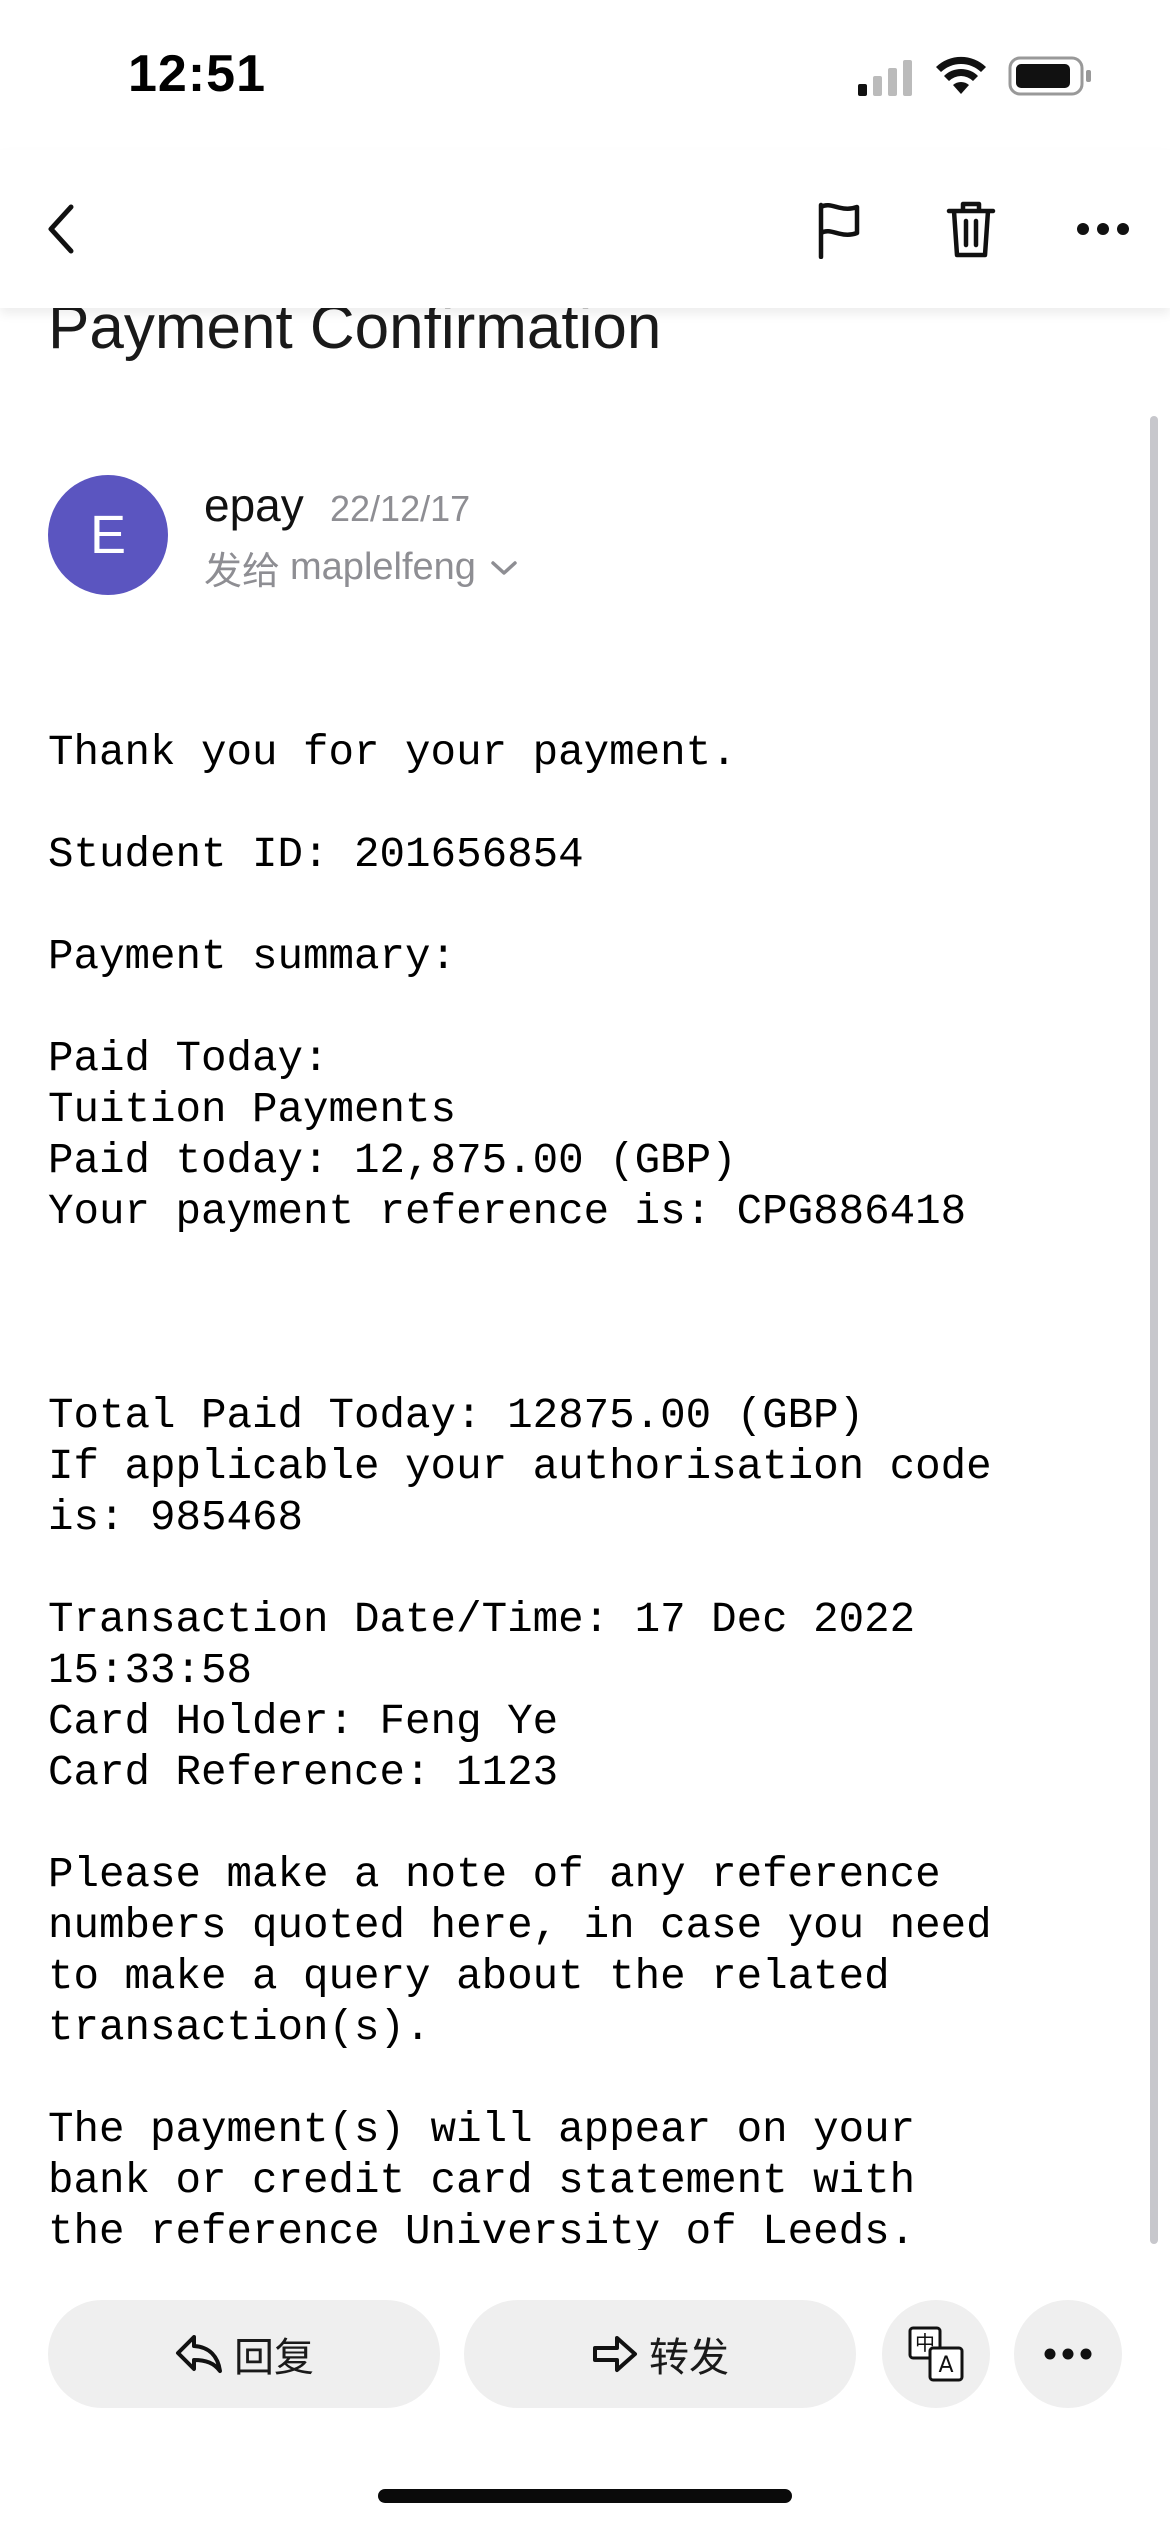 The height and width of the screenshot is (2532, 1170). I want to click on forward-button: 转发, so click(660, 2354).